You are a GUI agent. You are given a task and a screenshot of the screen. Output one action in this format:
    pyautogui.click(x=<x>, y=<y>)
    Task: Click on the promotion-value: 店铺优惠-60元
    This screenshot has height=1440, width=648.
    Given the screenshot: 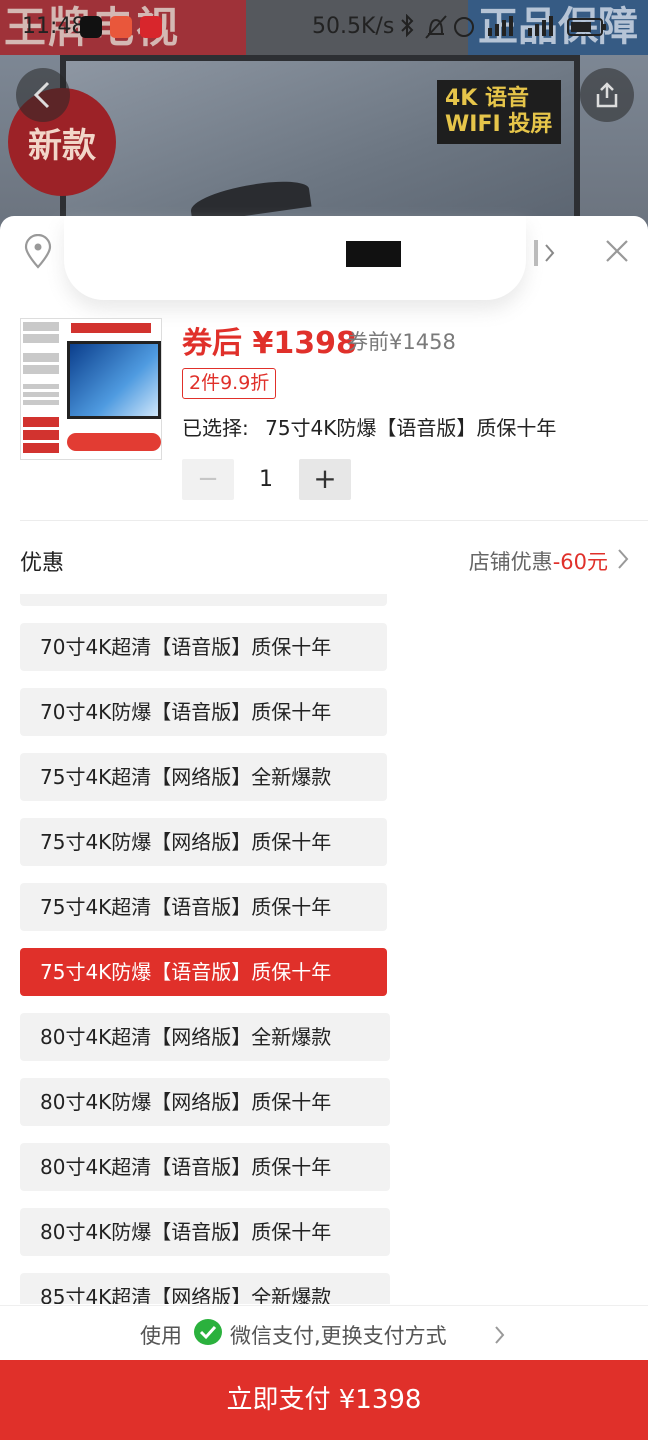 What is the action you would take?
    pyautogui.click(x=538, y=561)
    